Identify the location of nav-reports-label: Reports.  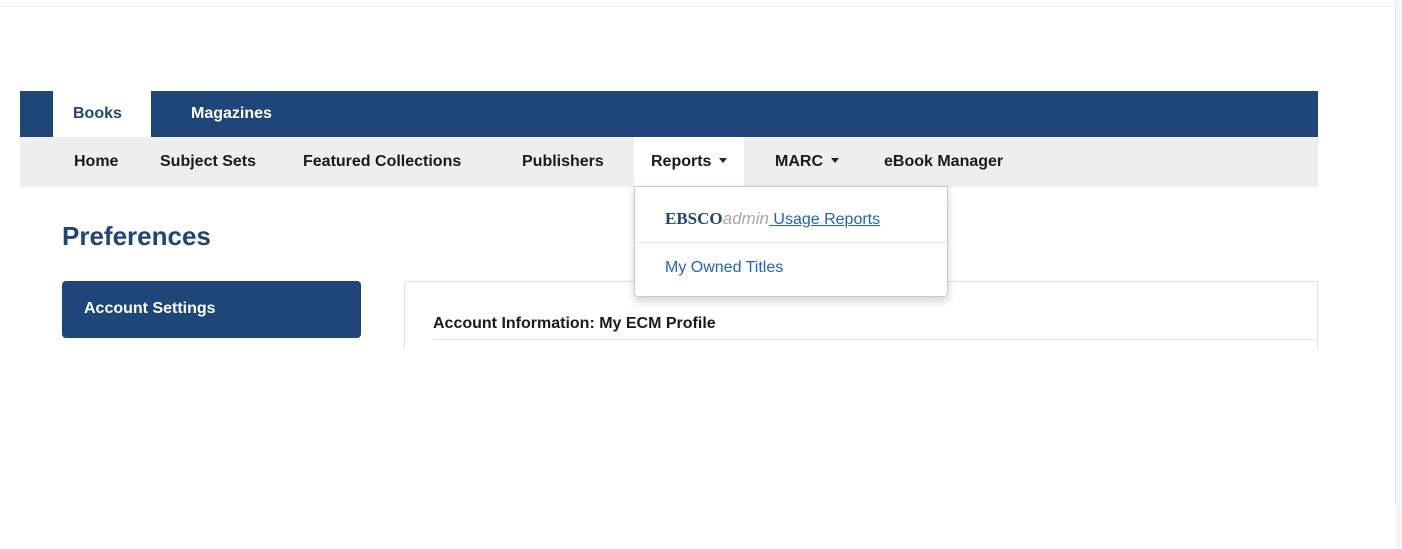
(681, 161).